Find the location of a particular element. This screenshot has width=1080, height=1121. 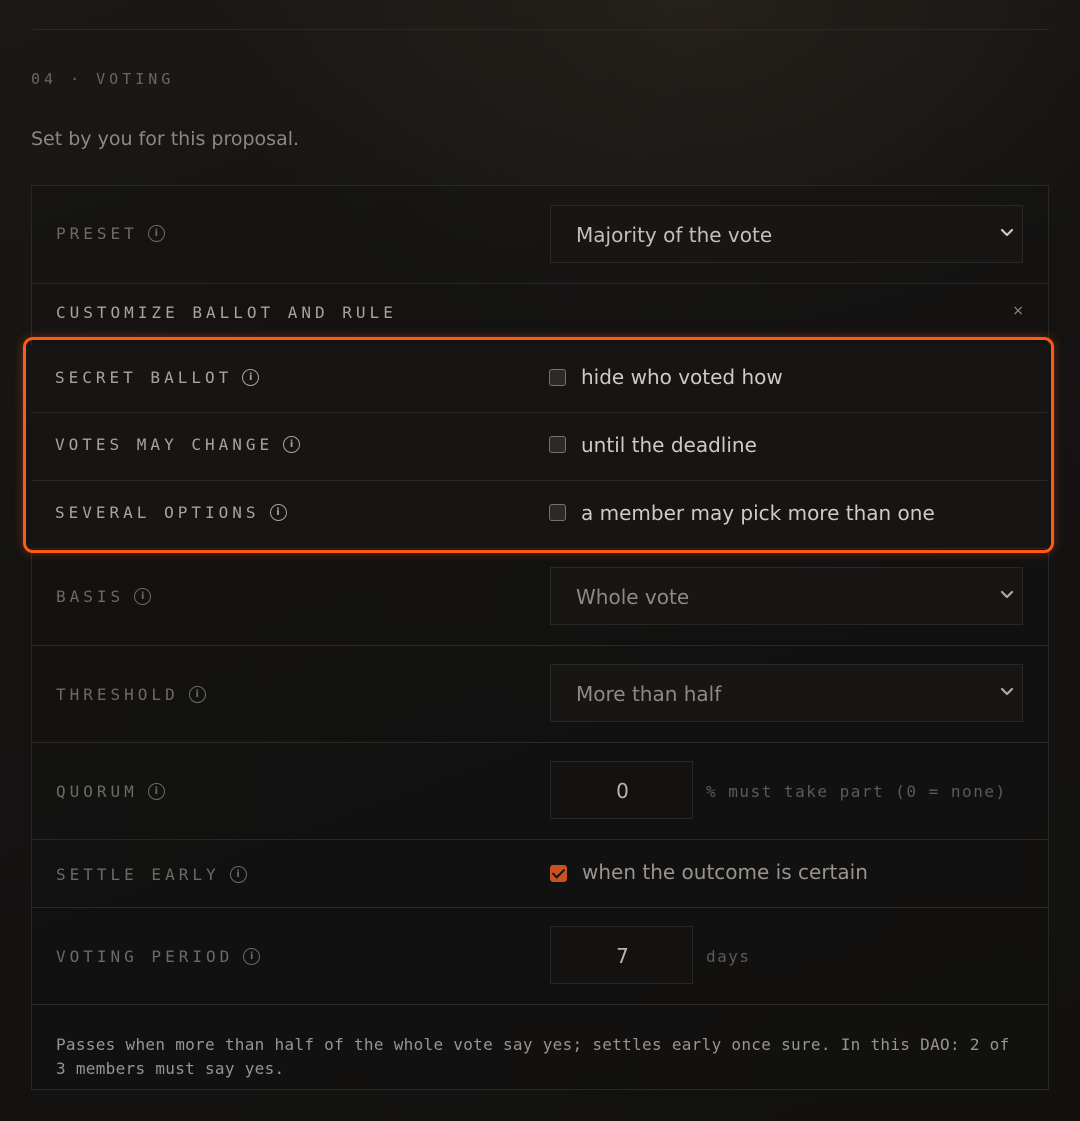

several-options-label: SEVERAL OPTIONS i is located at coordinates (171, 512).